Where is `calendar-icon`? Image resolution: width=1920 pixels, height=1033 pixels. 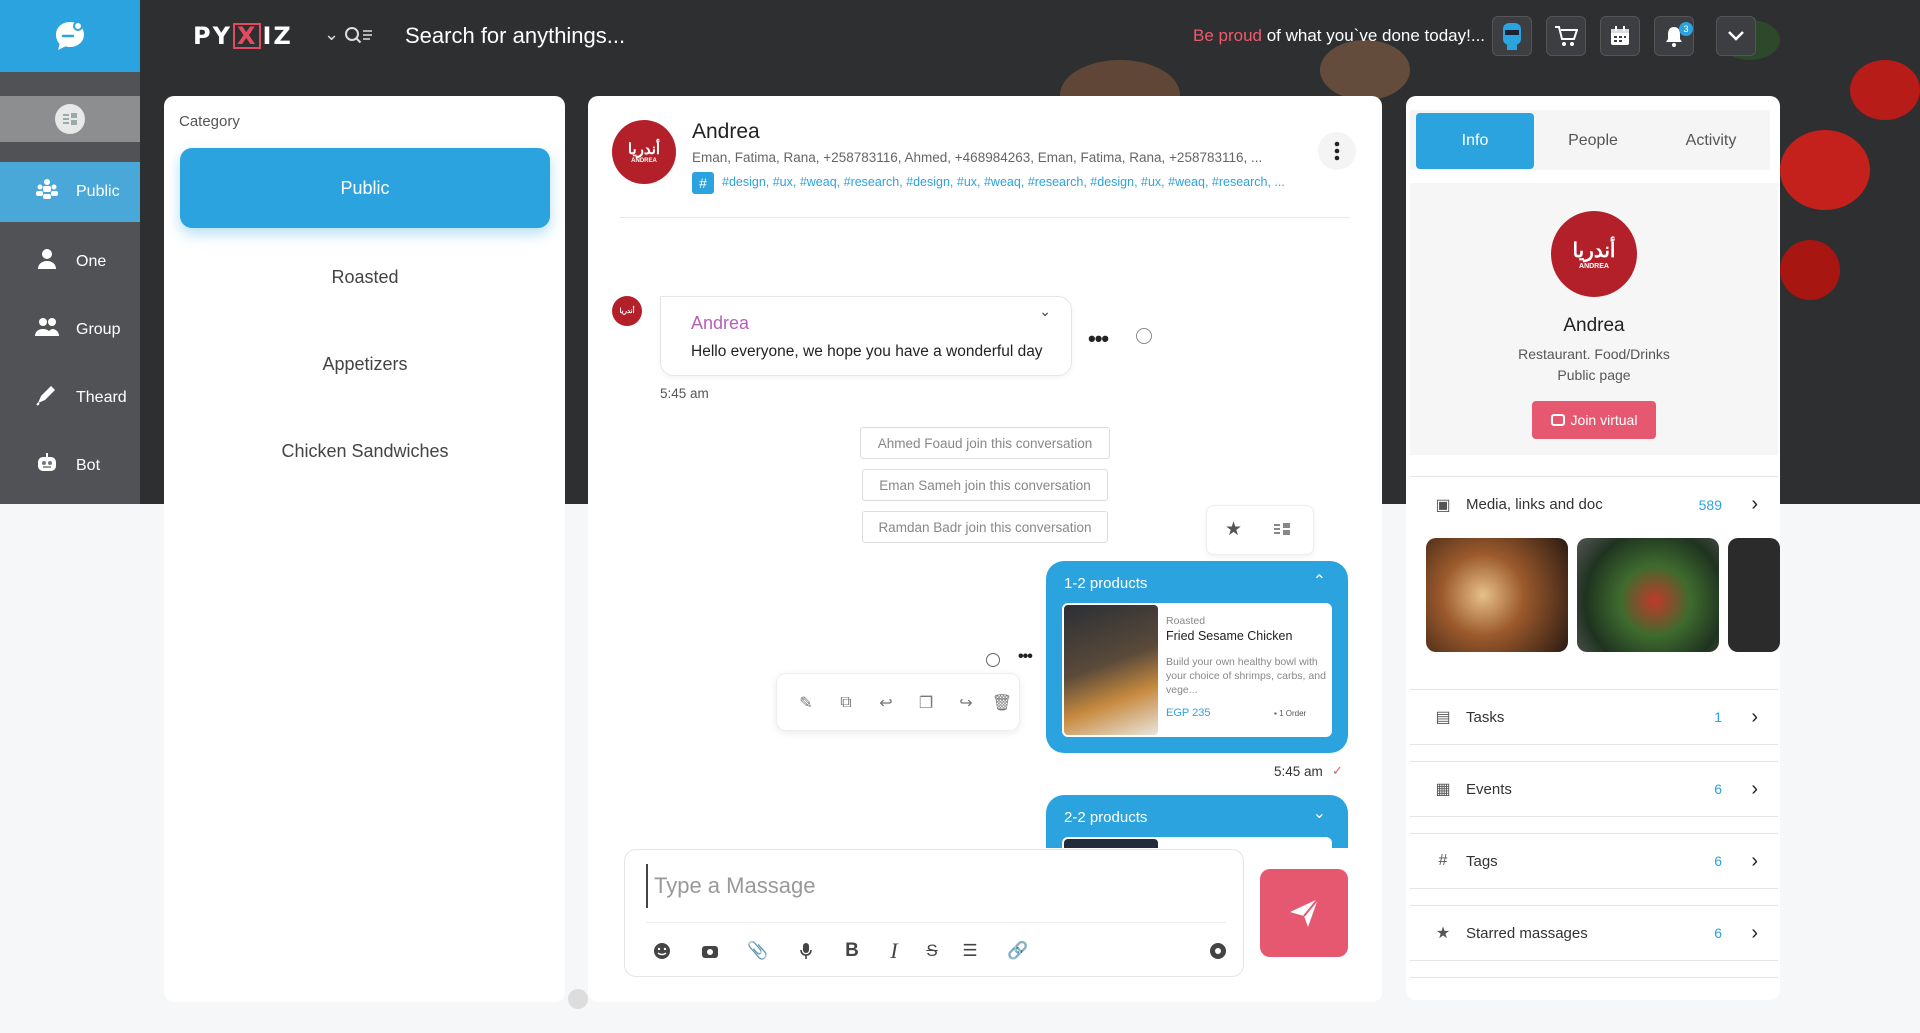
calendar-icon is located at coordinates (1620, 35).